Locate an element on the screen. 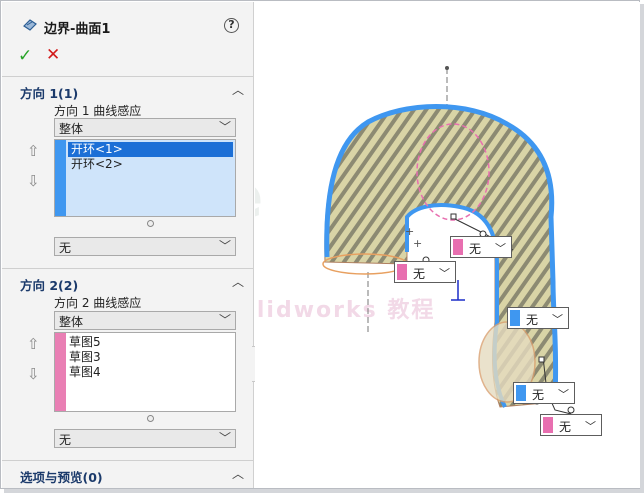 Image resolution: width=644 pixels, height=493 pixels. direction2-curve-influence-label: 方向 2 曲线感应 is located at coordinates (98, 303).